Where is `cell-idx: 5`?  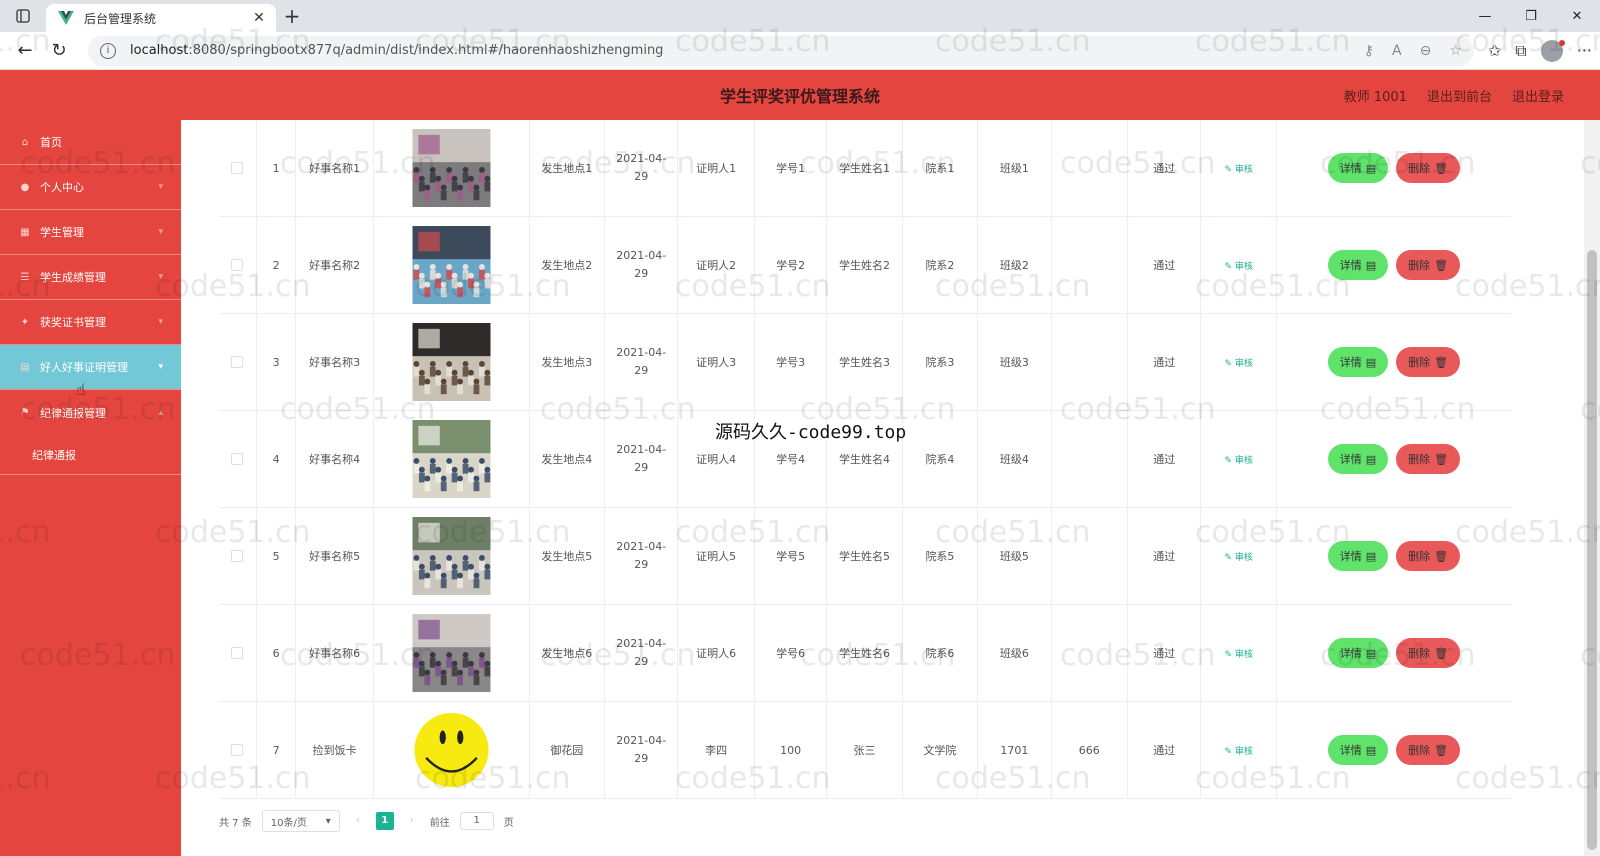 cell-idx: 5 is located at coordinates (277, 556).